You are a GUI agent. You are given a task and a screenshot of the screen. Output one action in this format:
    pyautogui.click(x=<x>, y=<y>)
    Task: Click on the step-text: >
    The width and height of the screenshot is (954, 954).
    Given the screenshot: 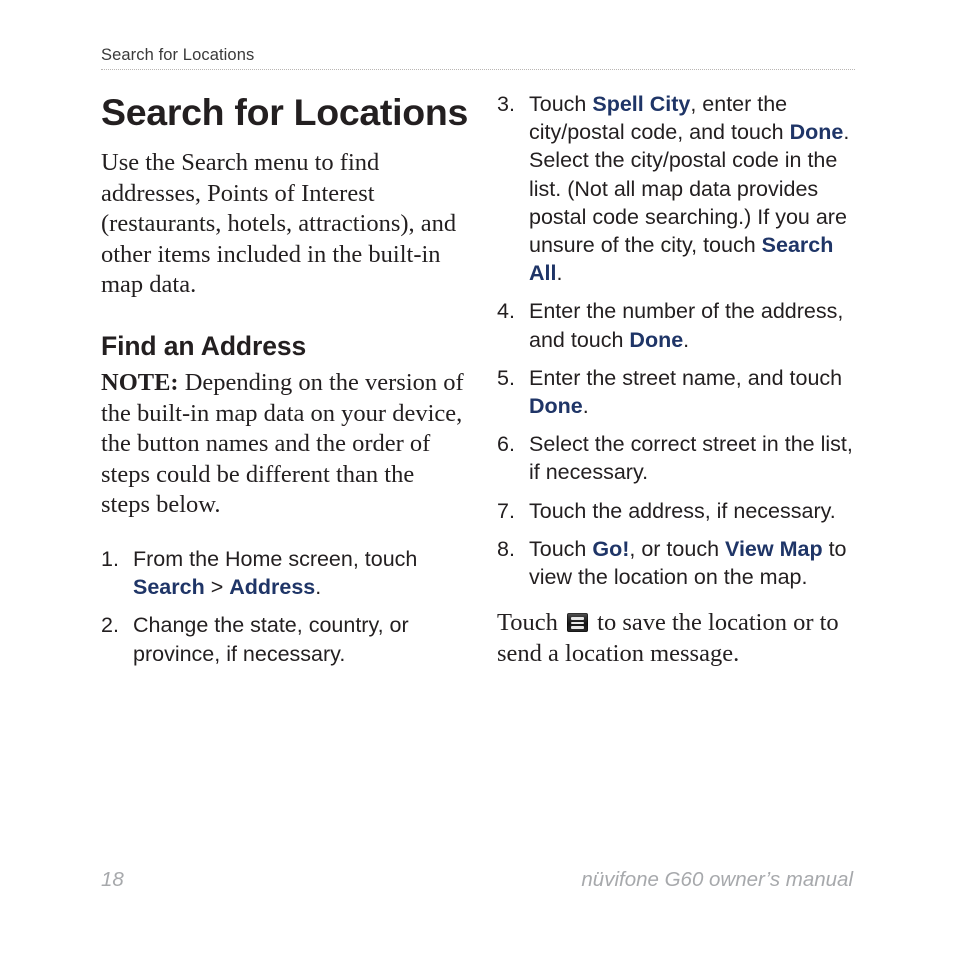 What is the action you would take?
    pyautogui.click(x=217, y=587)
    